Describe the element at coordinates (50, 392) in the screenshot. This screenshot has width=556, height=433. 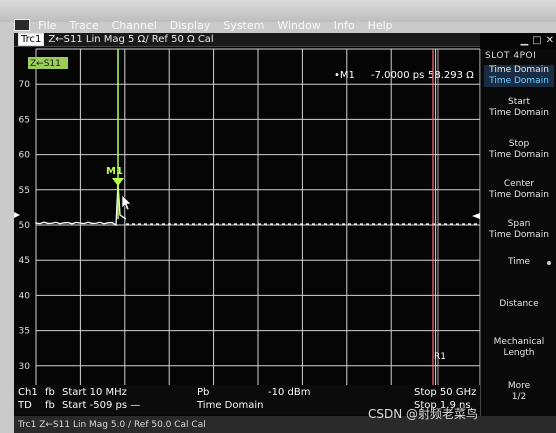
I see `row1-prefix: fb` at that location.